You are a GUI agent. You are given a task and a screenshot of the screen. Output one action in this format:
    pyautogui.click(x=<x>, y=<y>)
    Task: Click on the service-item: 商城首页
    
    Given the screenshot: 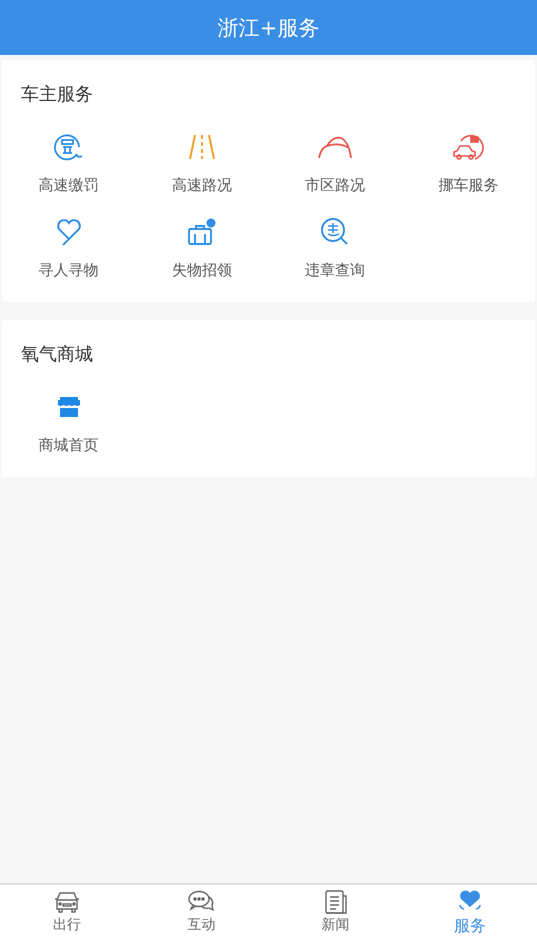 What is the action you would take?
    pyautogui.click(x=69, y=423)
    